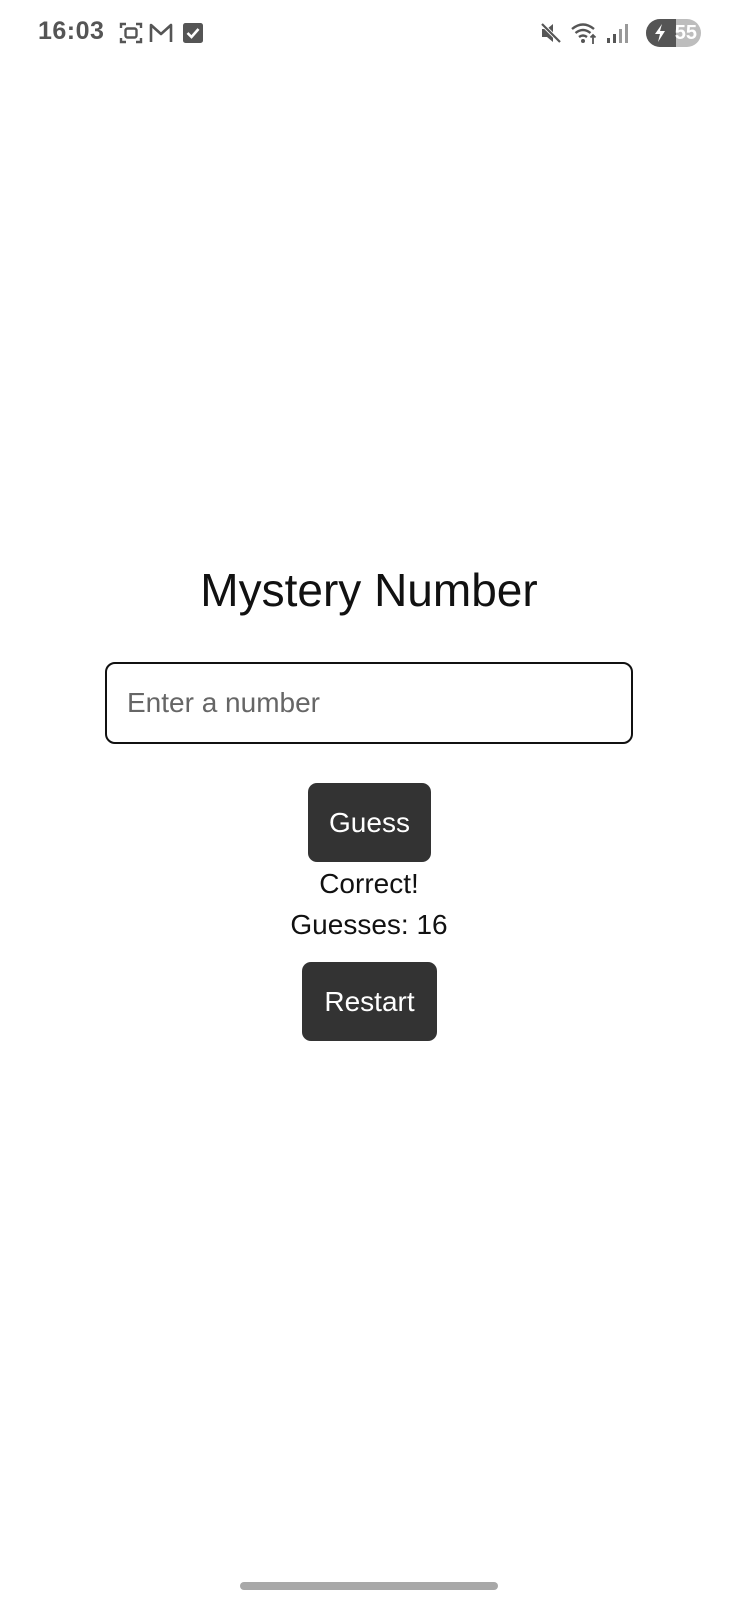 The image size is (738, 1600). Describe the element at coordinates (369, 1586) in the screenshot. I see `home-indicator` at that location.